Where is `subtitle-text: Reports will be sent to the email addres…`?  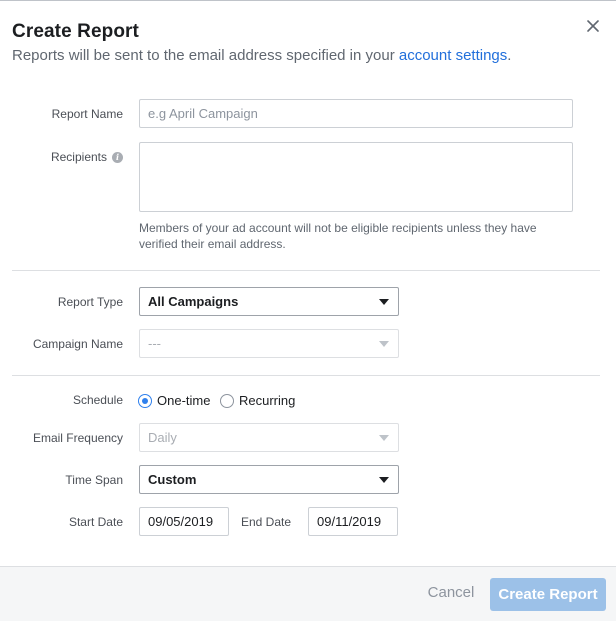
subtitle-text: Reports will be sent to the email addres… is located at coordinates (205, 55).